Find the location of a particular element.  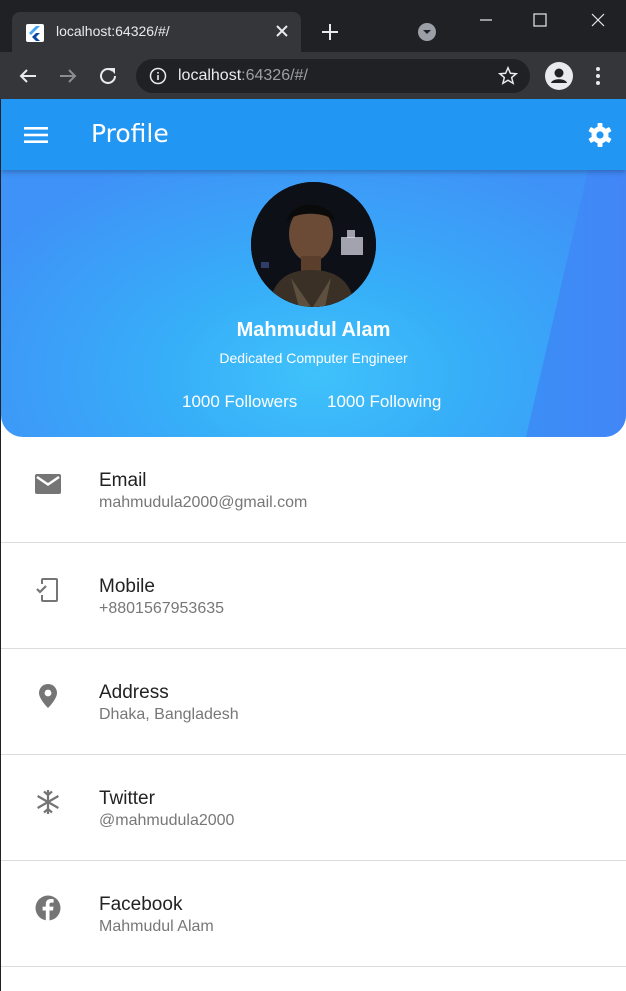

forward-arrow-icon is located at coordinates (68, 76).